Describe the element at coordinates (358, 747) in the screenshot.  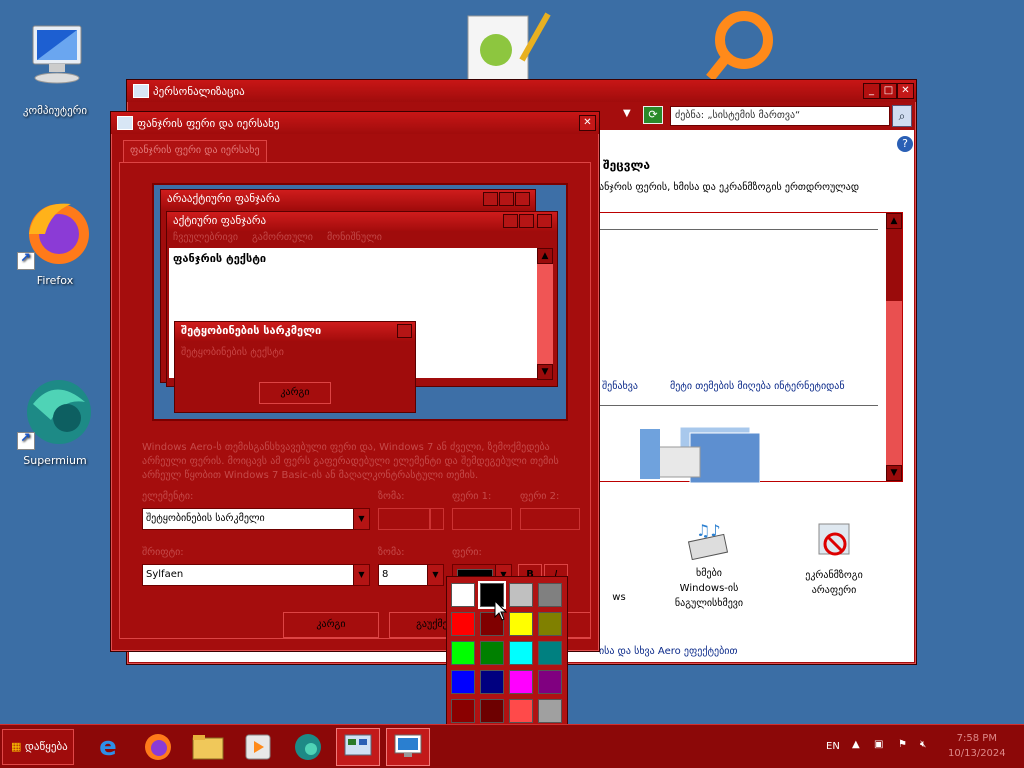
I see `control-panel-taskbar-icon` at that location.